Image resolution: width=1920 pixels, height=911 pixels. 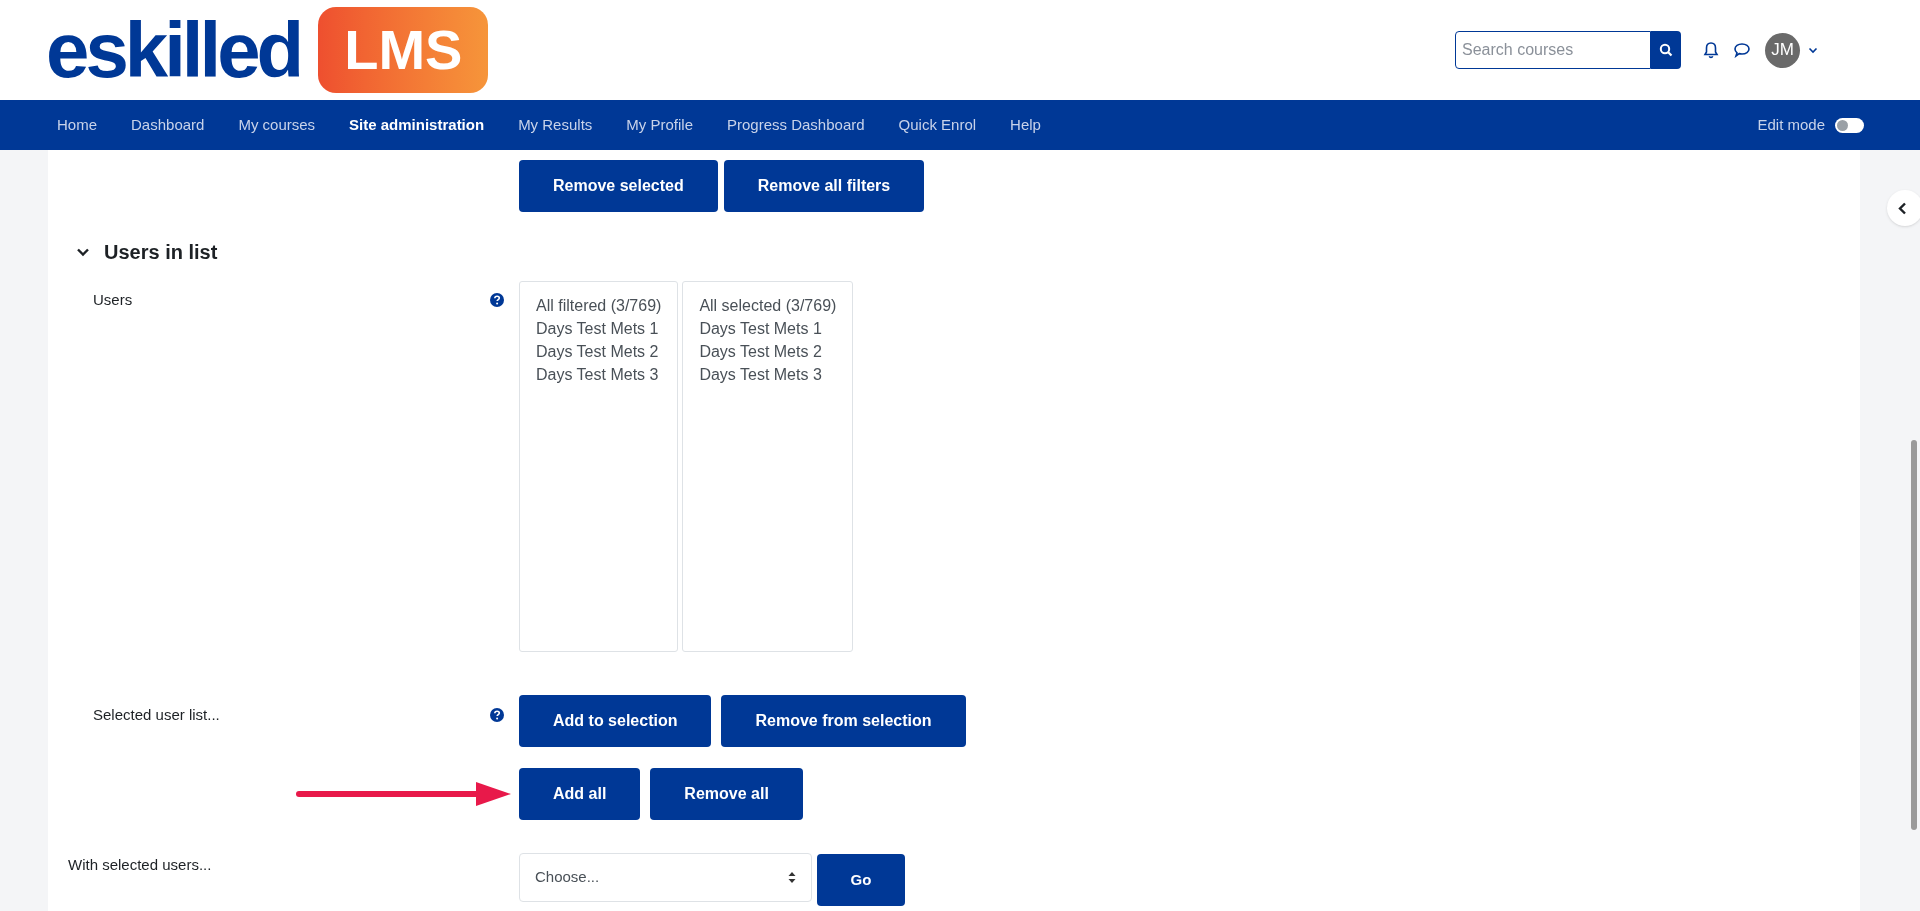 I want to click on caret-icon, so click(x=1813, y=50).